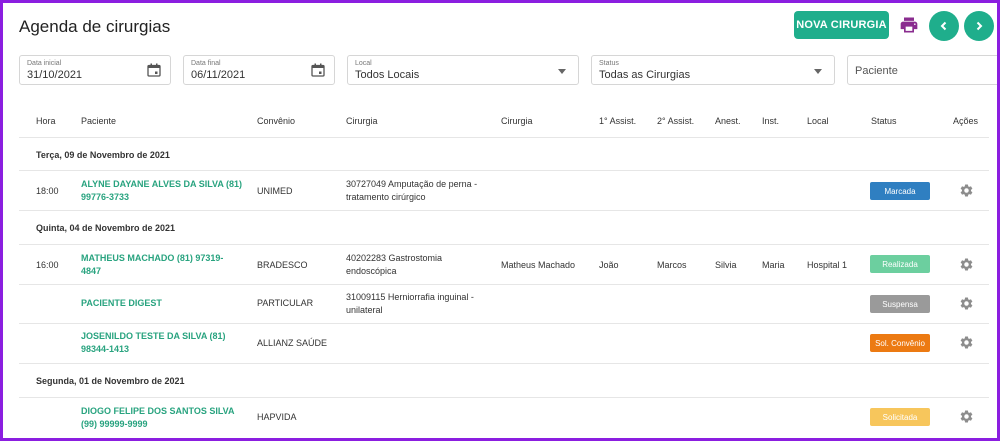 The height and width of the screenshot is (441, 1000). Describe the element at coordinates (394, 265) in the screenshot. I see `row-cirurgia: 40202283 Gastrostomia endoscópica` at that location.